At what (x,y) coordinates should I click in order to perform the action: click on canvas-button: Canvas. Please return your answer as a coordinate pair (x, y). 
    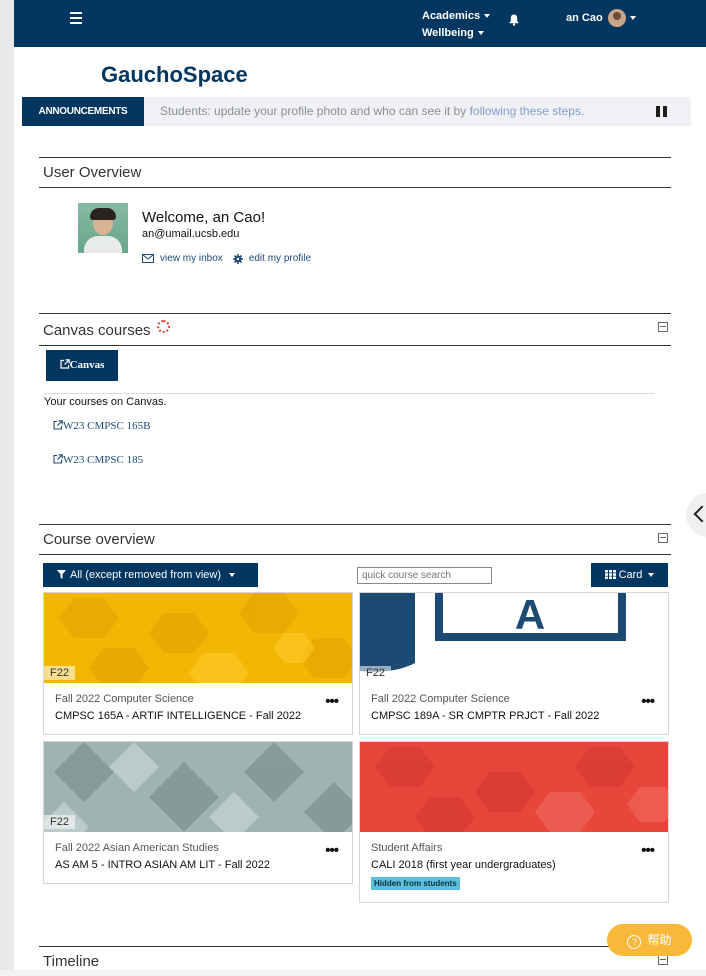
    Looking at the image, I should click on (82, 365).